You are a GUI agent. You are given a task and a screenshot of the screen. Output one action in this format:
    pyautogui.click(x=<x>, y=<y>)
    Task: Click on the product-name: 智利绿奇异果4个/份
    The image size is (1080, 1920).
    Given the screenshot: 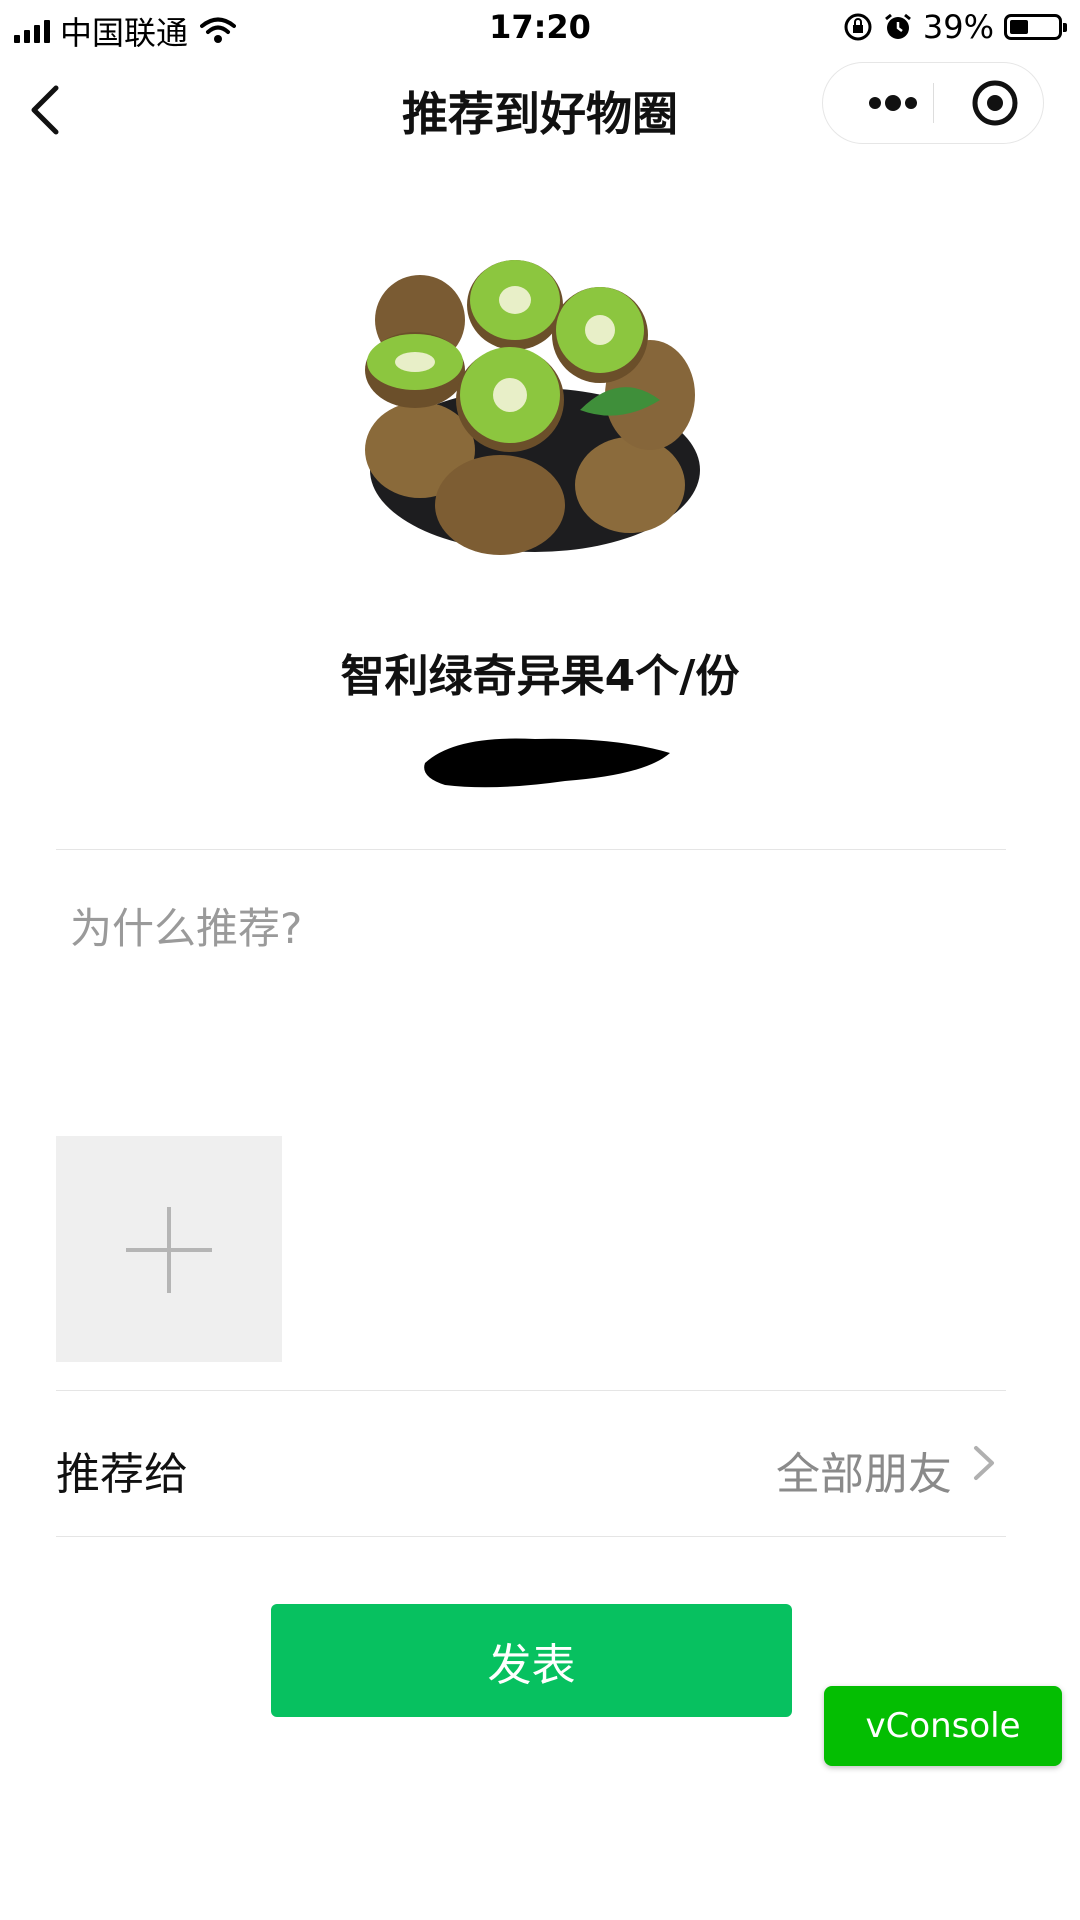 What is the action you would take?
    pyautogui.click(x=540, y=676)
    